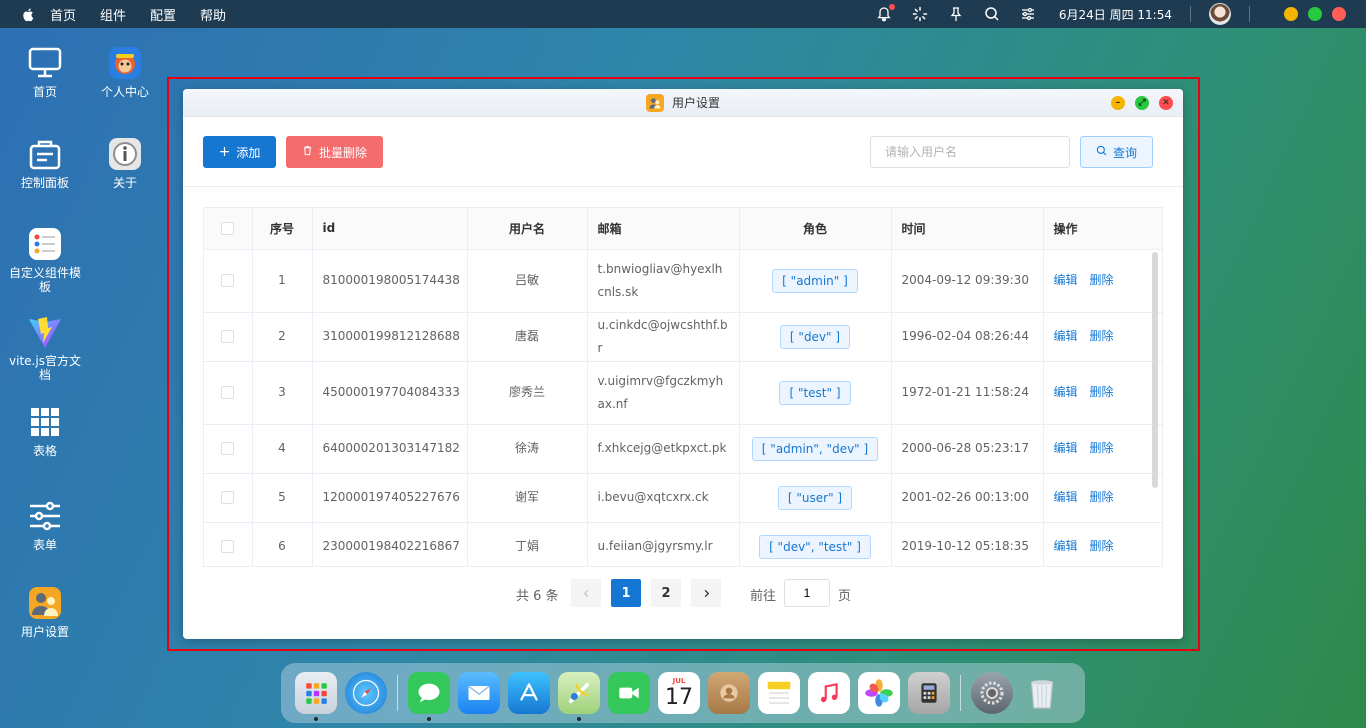 This screenshot has height=728, width=1366. What do you see at coordinates (885, 13) in the screenshot?
I see `notification-bell-icon` at bounding box center [885, 13].